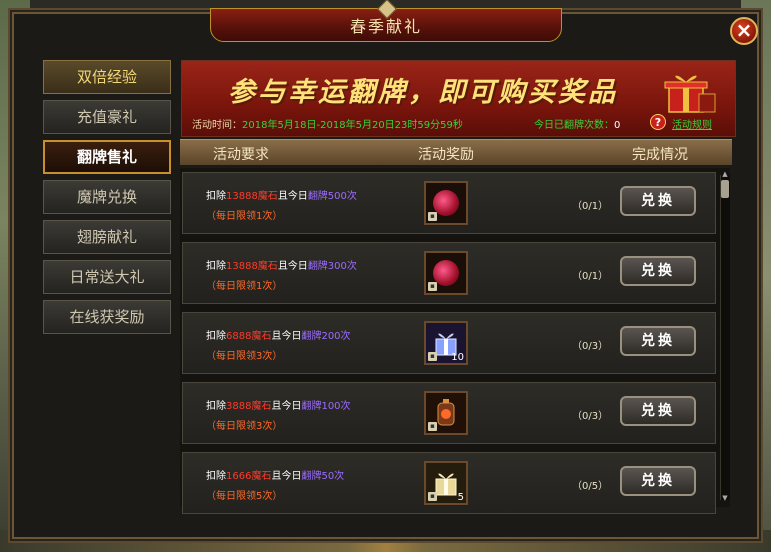 The image size is (771, 552). Describe the element at coordinates (107, 77) in the screenshot. I see `sidebar-item-double-exp: 双倍经验` at that location.